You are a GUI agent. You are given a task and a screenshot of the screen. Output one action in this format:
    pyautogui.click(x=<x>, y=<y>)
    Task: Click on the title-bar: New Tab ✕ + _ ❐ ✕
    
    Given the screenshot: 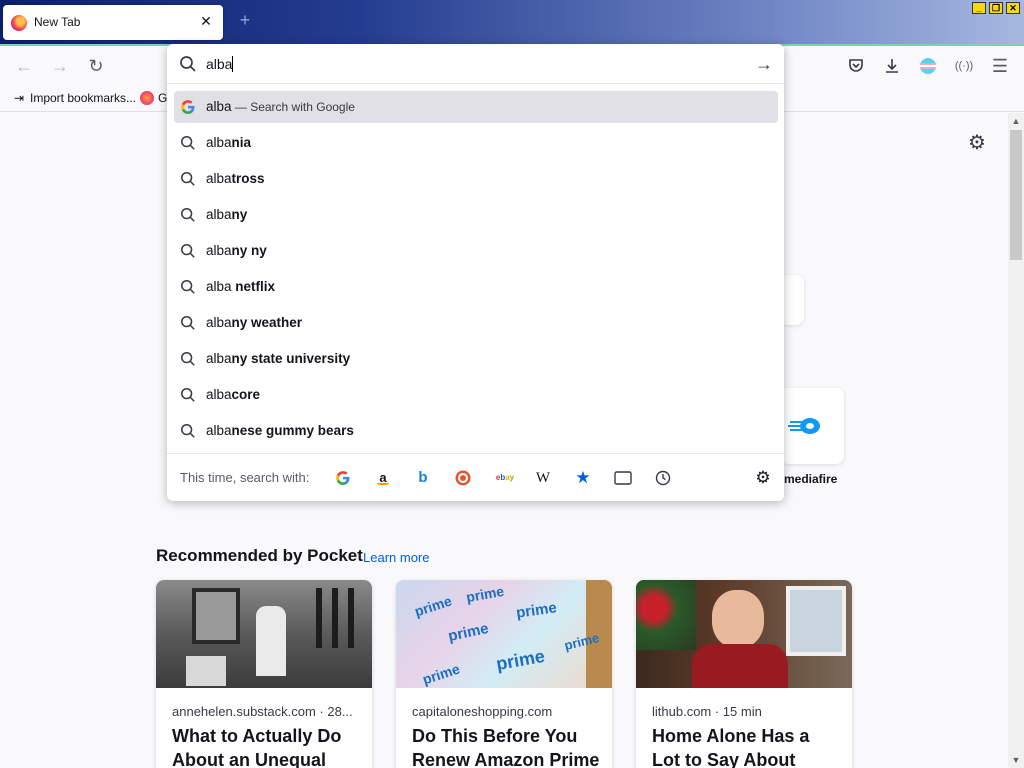 What is the action you would take?
    pyautogui.click(x=512, y=22)
    